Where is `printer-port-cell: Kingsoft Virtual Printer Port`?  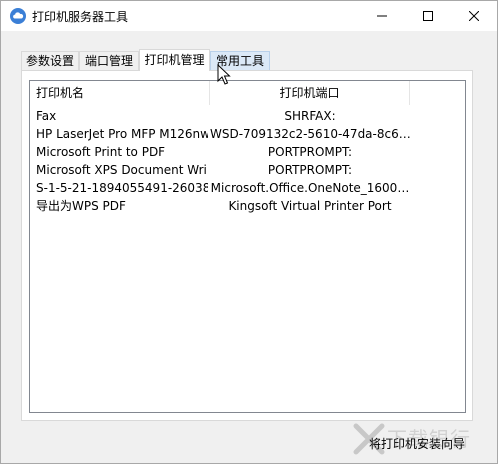
printer-port-cell: Kingsoft Virtual Printer Port is located at coordinates (310, 206).